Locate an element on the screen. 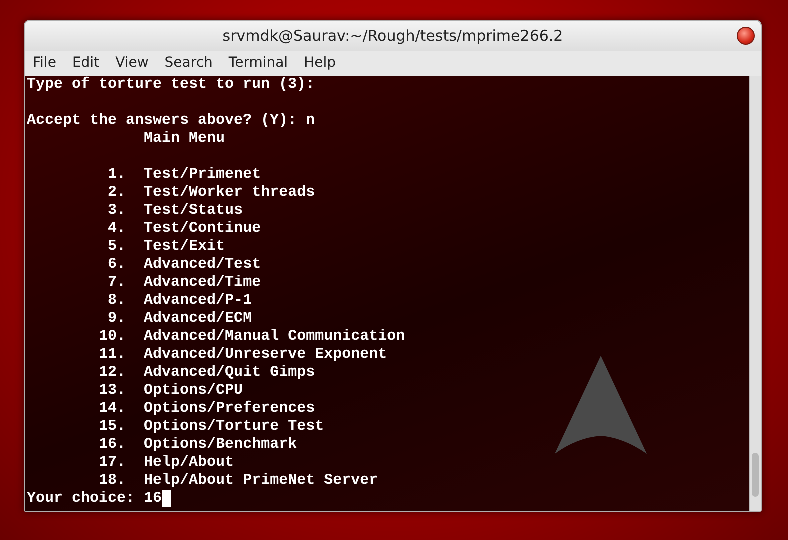 This screenshot has width=788, height=540. menu-option: Advanced/ECM is located at coordinates (198, 318).